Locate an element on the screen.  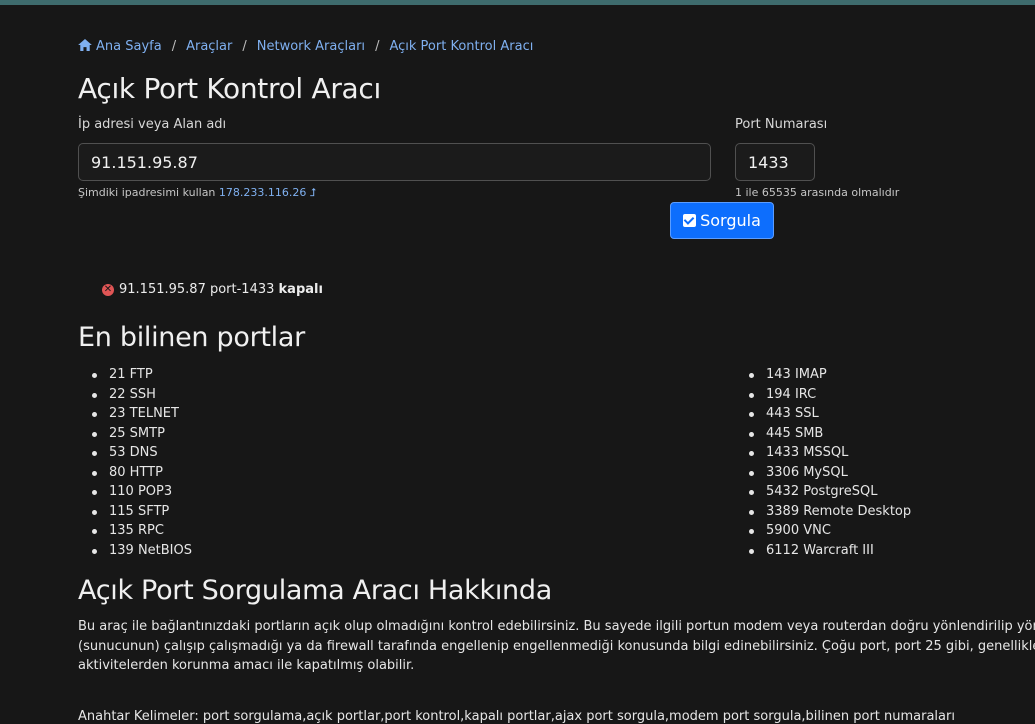
current-ip-value: 178.233.116.26 is located at coordinates (262, 192).